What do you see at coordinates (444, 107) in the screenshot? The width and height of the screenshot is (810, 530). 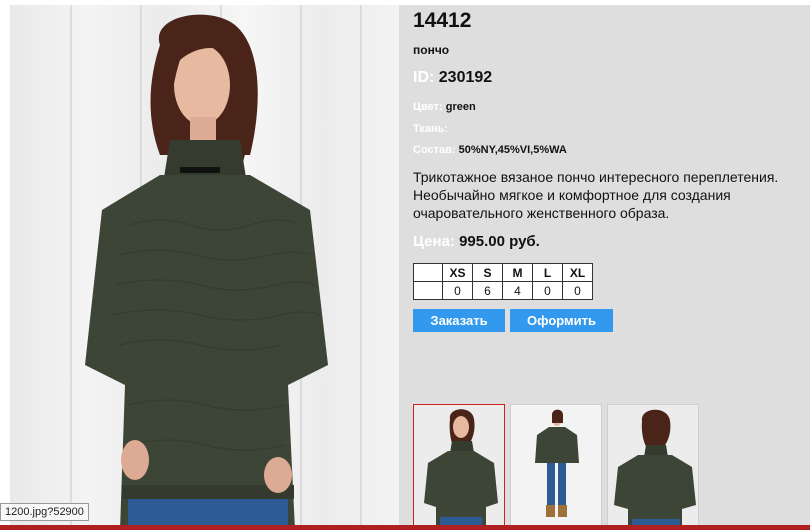 I see `color-row: Цвет: green` at bounding box center [444, 107].